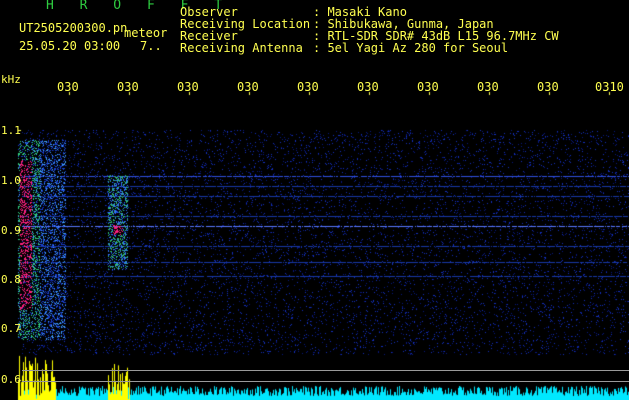 This screenshot has width=629, height=400. I want to click on y-tick-label: 0.7, so click(11, 328).